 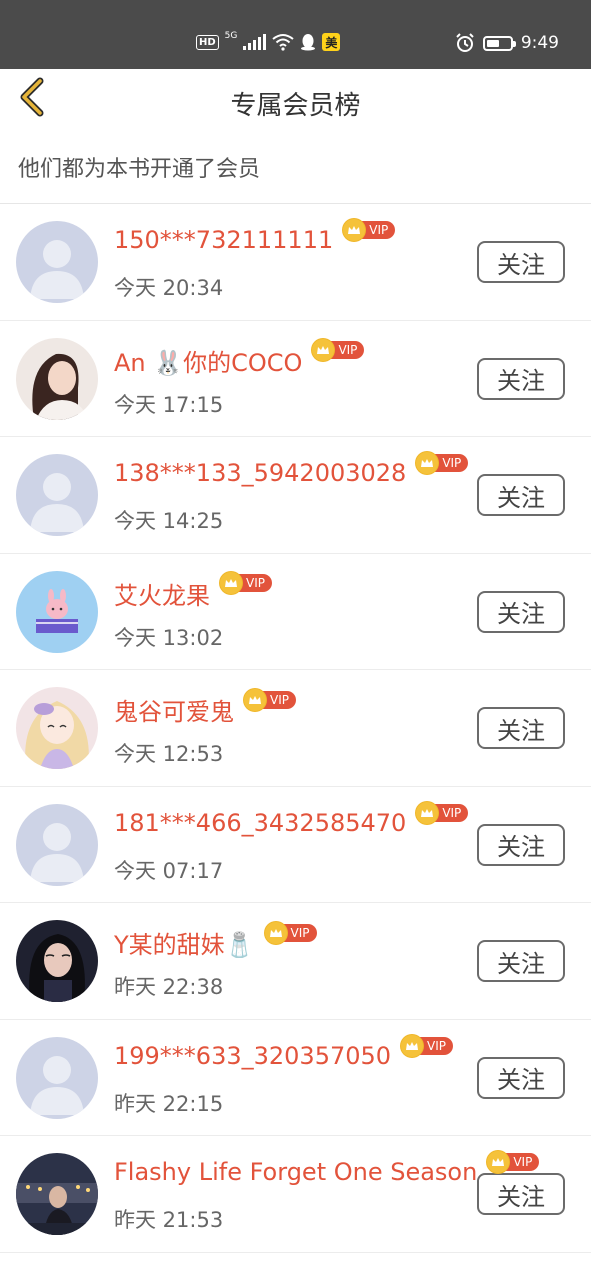 What do you see at coordinates (295, 379) in the screenshot?
I see `list-item: An 🐰你的COCO VIP 今天 17:15 关注` at bounding box center [295, 379].